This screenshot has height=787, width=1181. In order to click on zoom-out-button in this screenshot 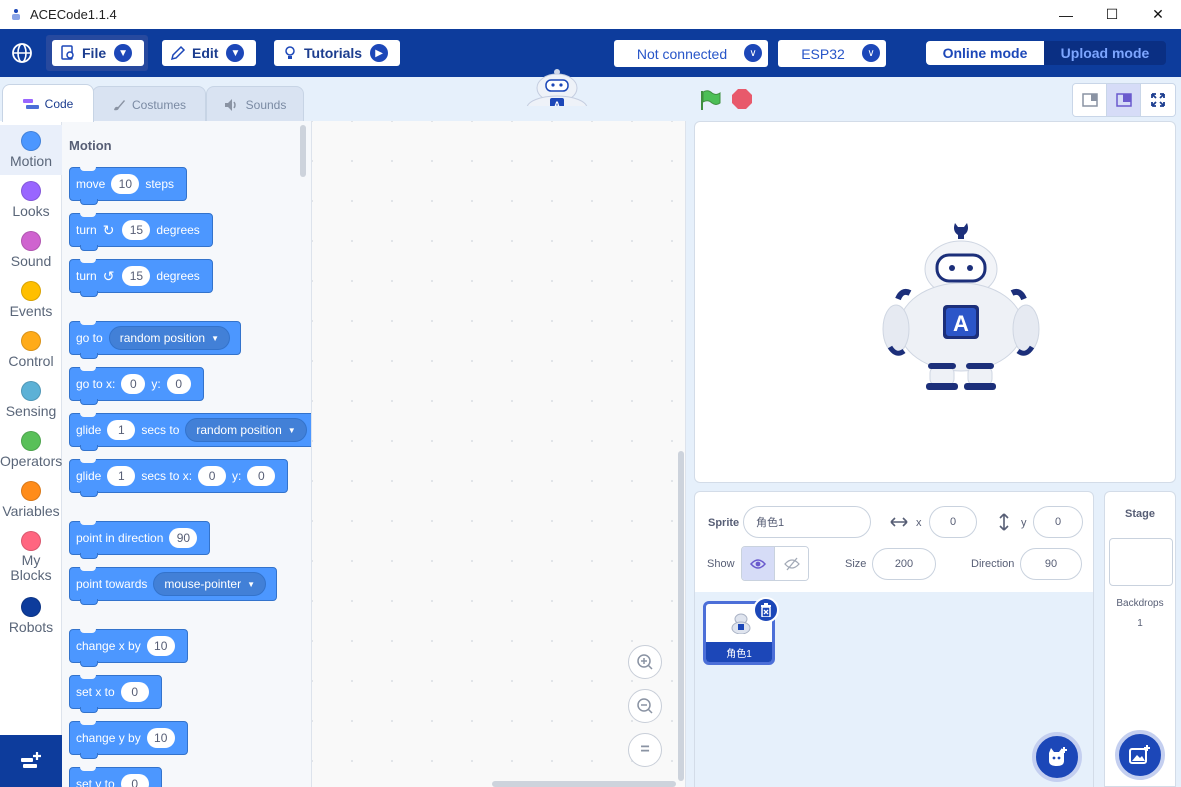, I will do `click(645, 706)`.